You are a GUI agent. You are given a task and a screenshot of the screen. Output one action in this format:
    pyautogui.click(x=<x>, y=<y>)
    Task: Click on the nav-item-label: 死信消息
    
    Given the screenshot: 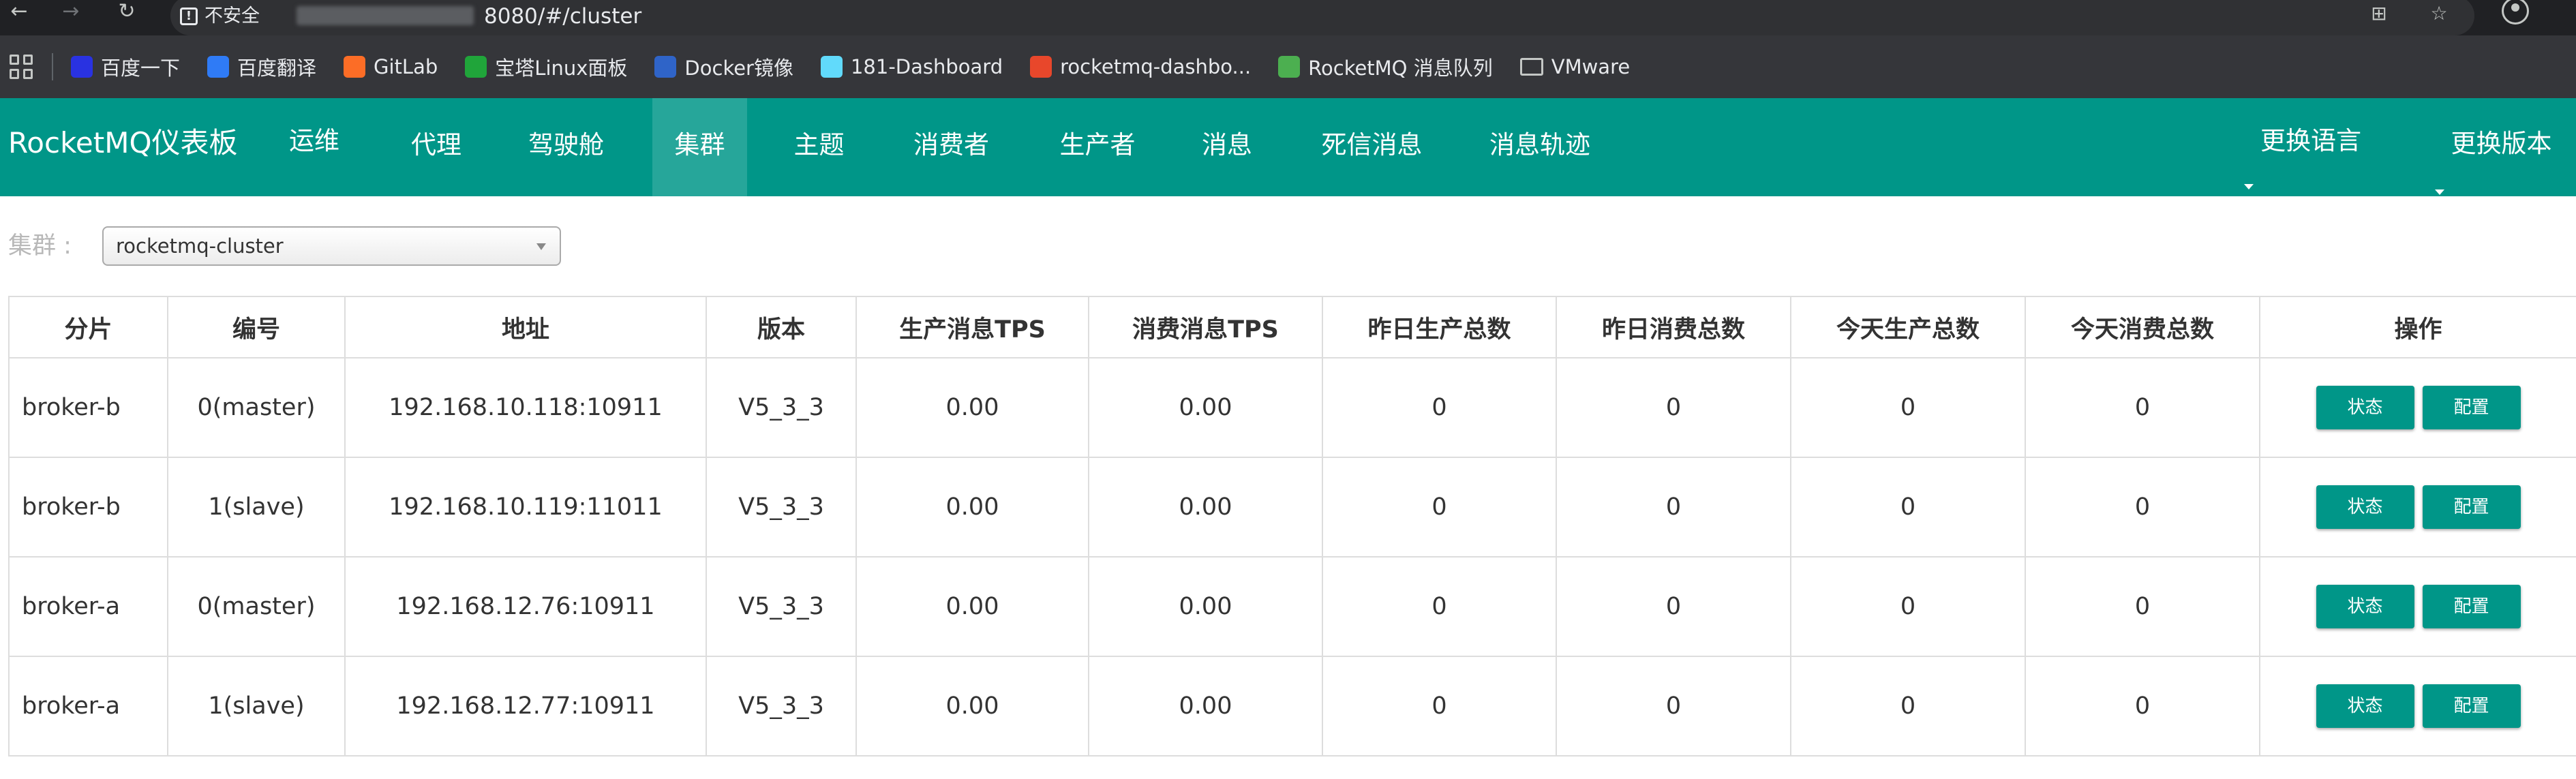 What is the action you would take?
    pyautogui.click(x=1372, y=145)
    